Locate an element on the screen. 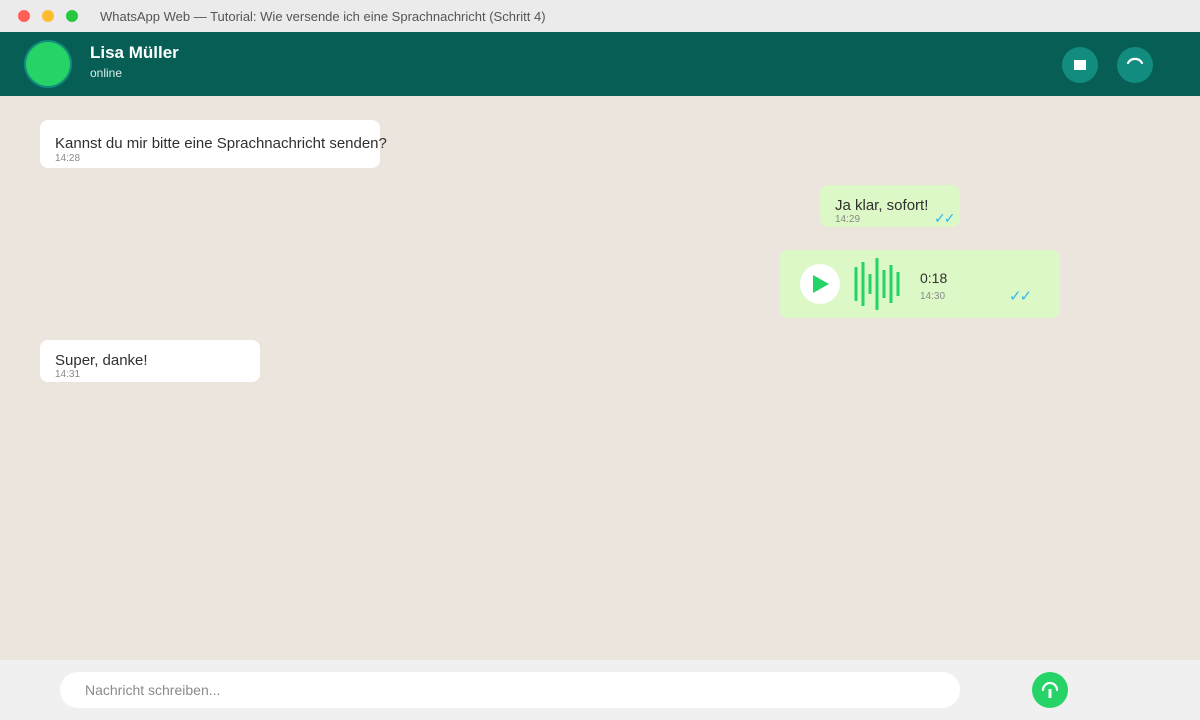 The width and height of the screenshot is (1200, 720). voice-call-button is located at coordinates (1135, 65).